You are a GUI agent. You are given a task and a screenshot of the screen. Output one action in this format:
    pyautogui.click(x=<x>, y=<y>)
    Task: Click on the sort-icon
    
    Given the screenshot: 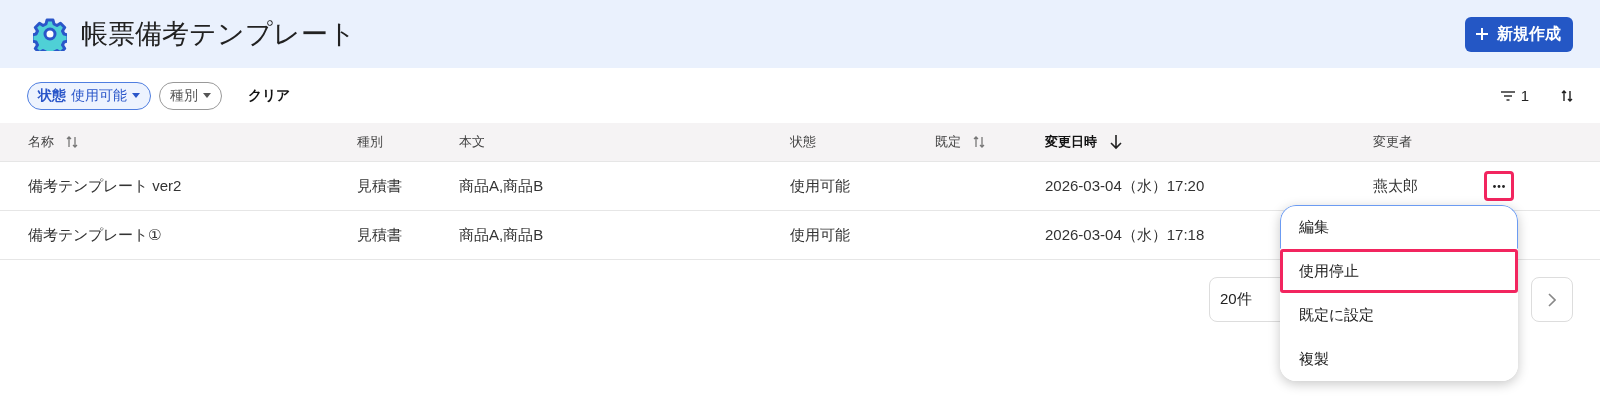 What is the action you would take?
    pyautogui.click(x=1567, y=95)
    